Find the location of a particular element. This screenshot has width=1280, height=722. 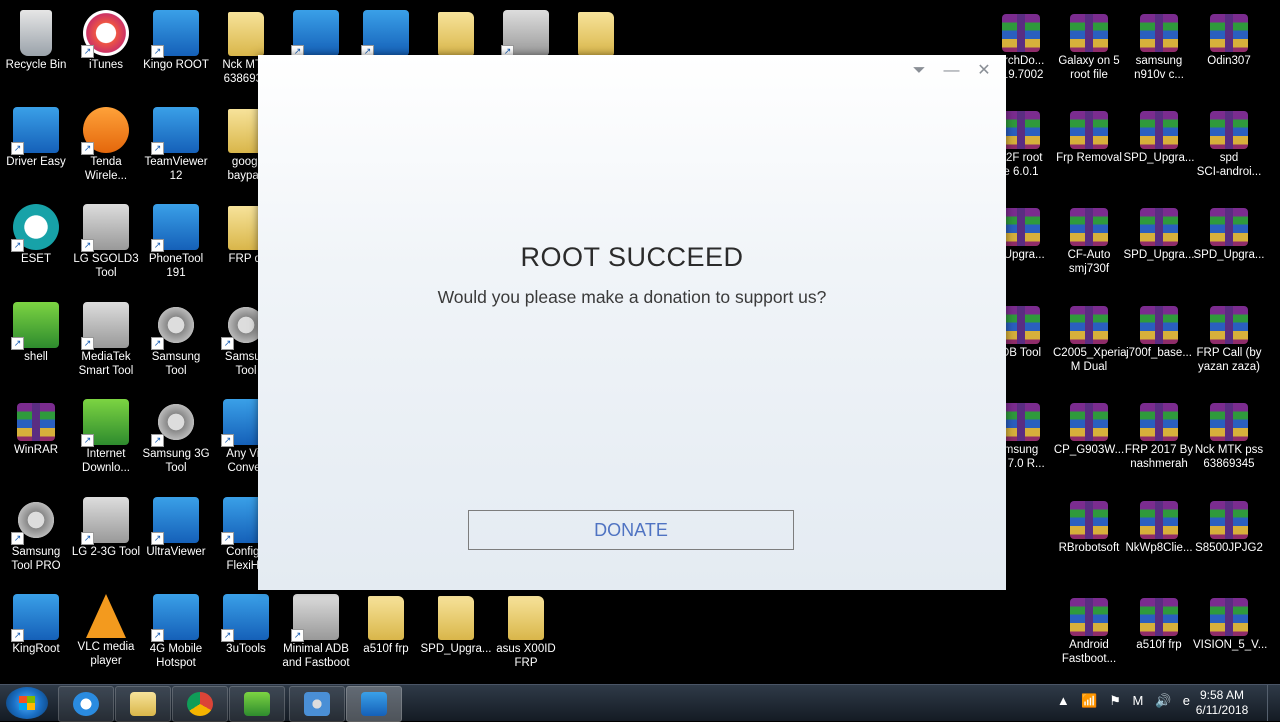

desktop-icon: ↗ Kingo ROOT is located at coordinates (176, 51).